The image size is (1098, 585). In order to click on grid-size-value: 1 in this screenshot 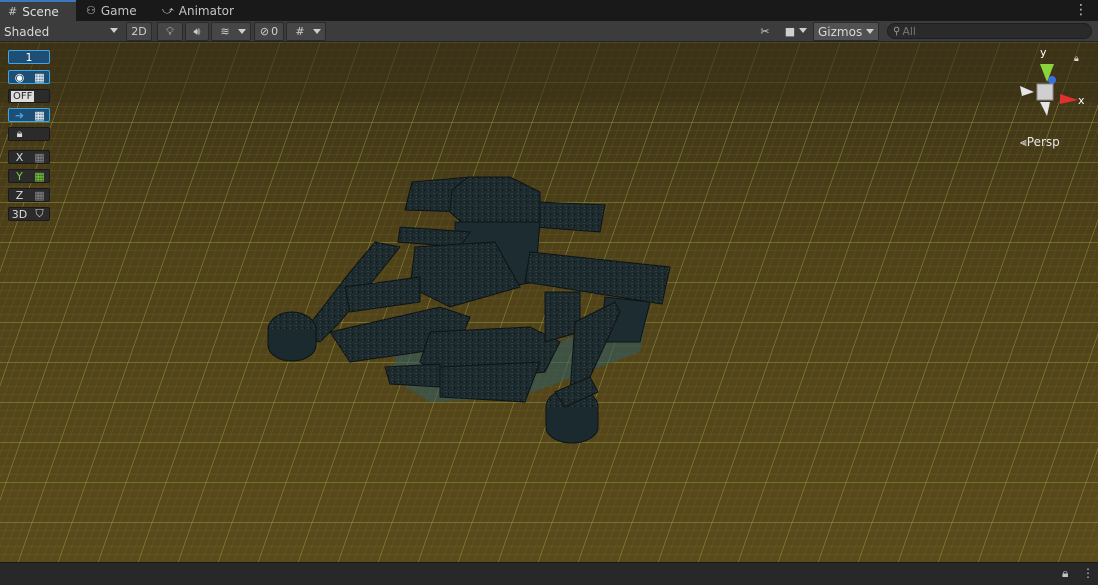, I will do `click(29, 57)`.